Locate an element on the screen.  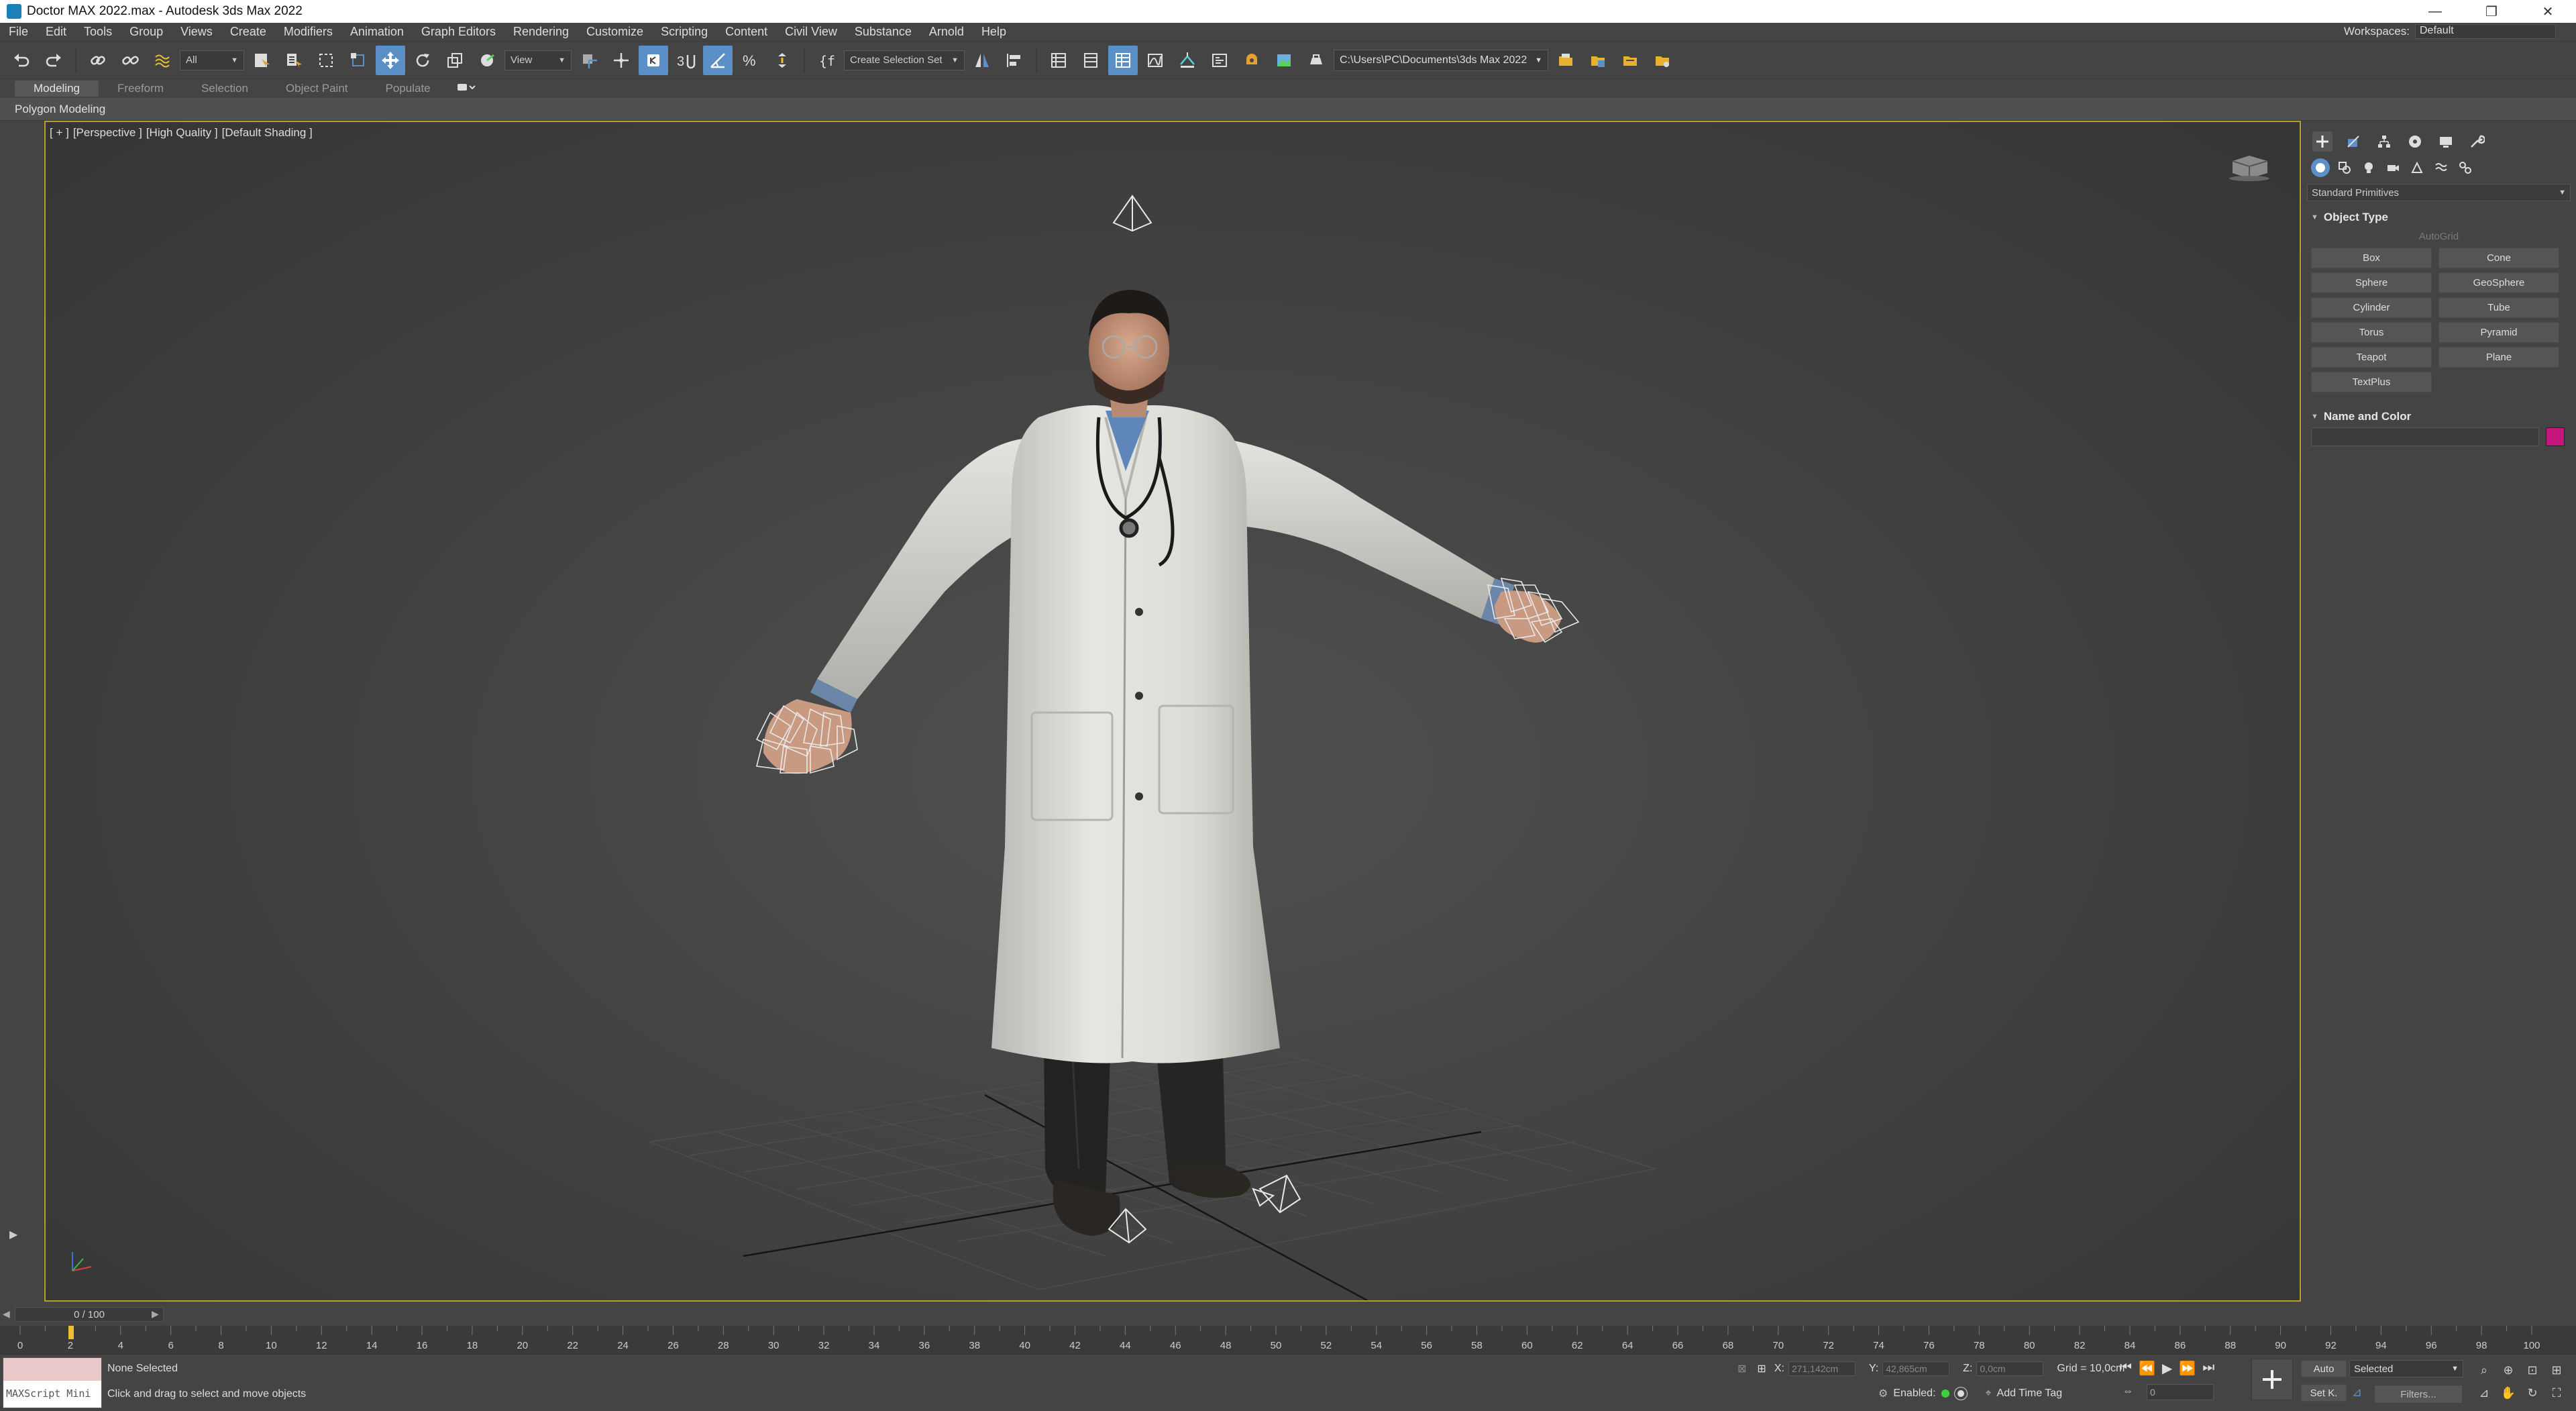
tab-freeform: Freeform is located at coordinates (140, 89).